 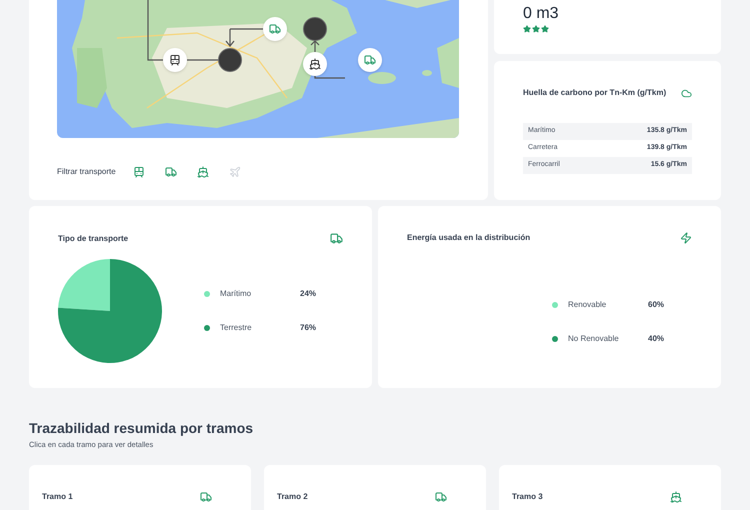 I want to click on legend-value: 40%, so click(x=656, y=339).